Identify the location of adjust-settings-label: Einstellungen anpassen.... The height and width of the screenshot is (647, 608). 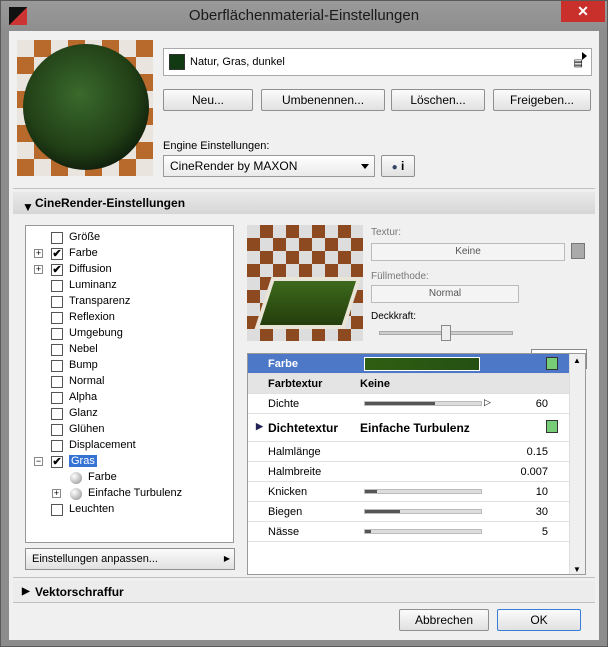
(95, 559).